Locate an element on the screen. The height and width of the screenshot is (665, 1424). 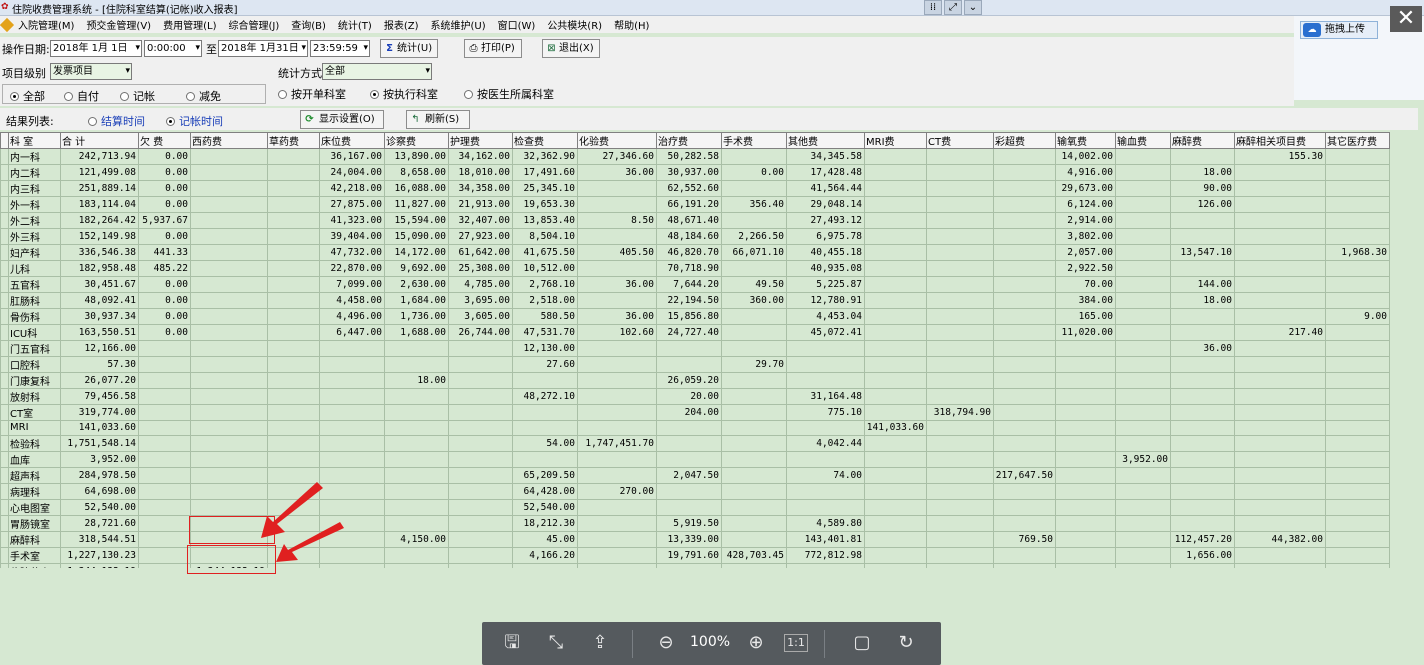
amount-cell: 47,531.70 is located at coordinates (545, 332).